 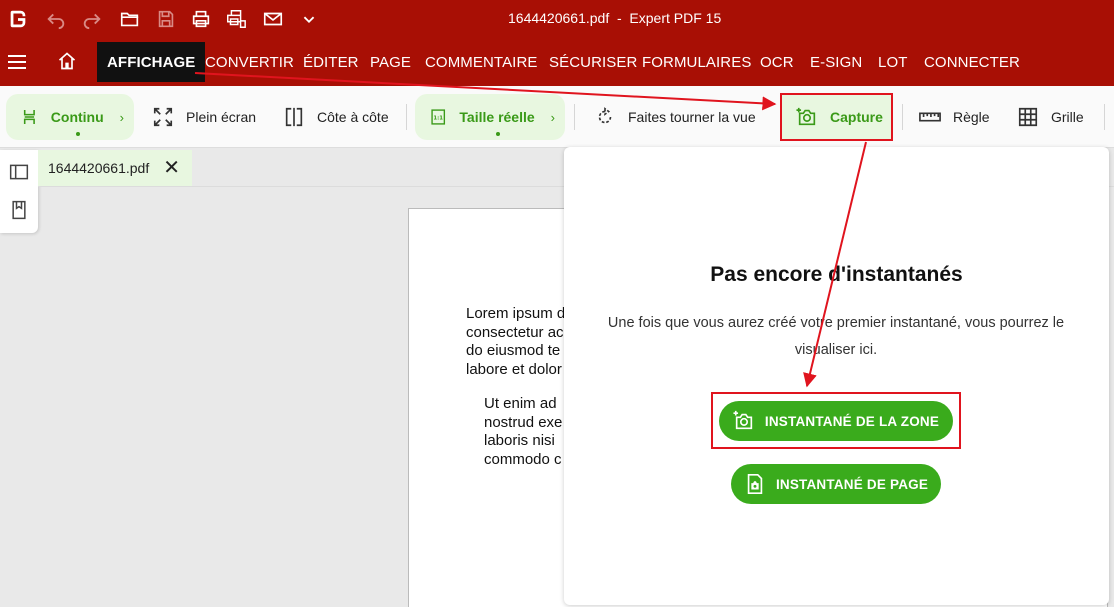 I want to click on menu-e-sign: E-SIGN, so click(x=836, y=62).